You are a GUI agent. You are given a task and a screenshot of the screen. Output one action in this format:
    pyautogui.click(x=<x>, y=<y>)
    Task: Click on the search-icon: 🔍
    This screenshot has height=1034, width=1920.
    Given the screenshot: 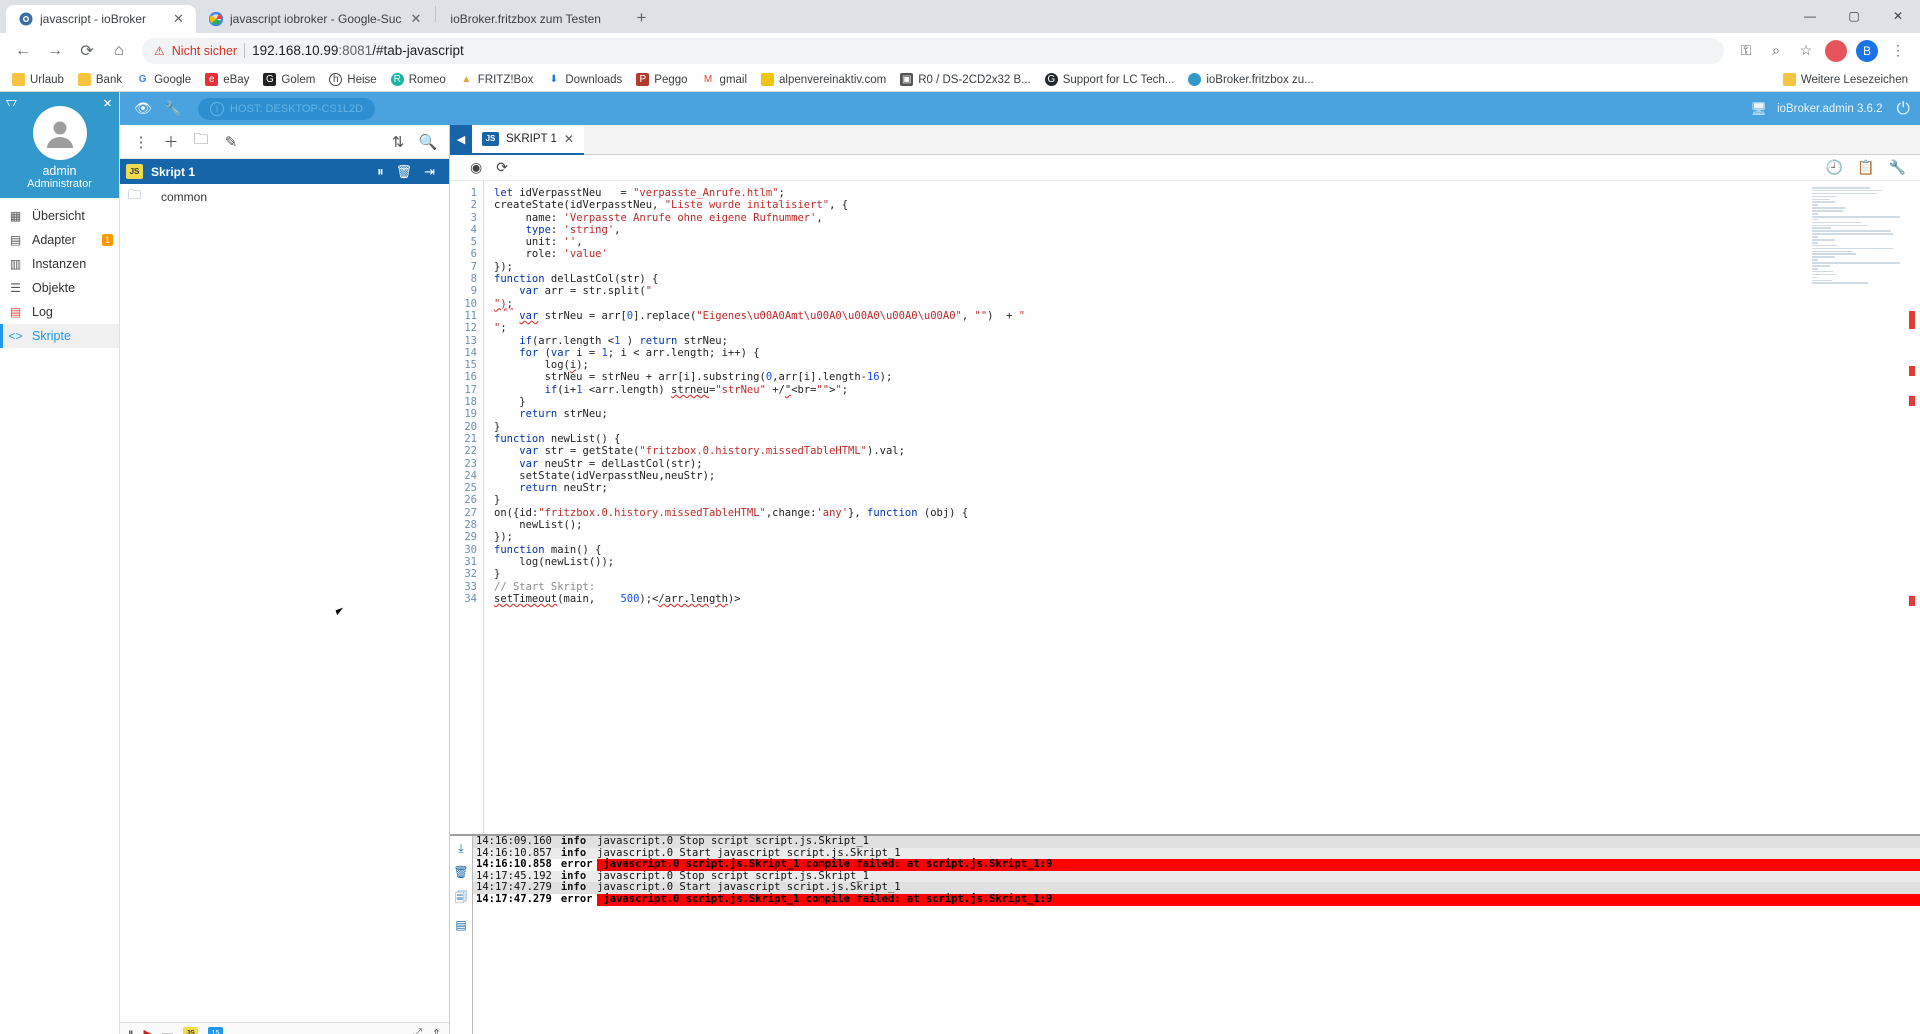 What is the action you would take?
    pyautogui.click(x=428, y=142)
    